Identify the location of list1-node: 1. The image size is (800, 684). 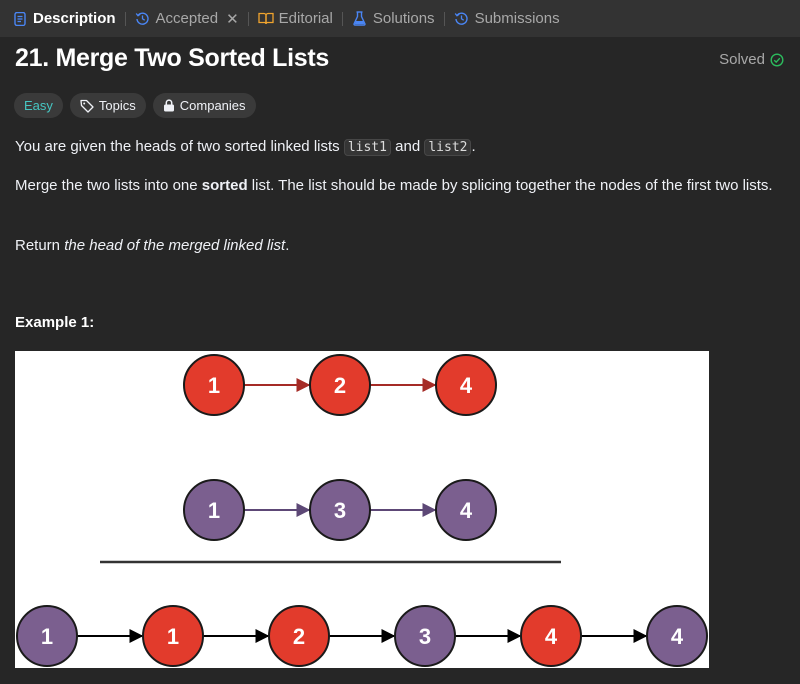
(214, 385).